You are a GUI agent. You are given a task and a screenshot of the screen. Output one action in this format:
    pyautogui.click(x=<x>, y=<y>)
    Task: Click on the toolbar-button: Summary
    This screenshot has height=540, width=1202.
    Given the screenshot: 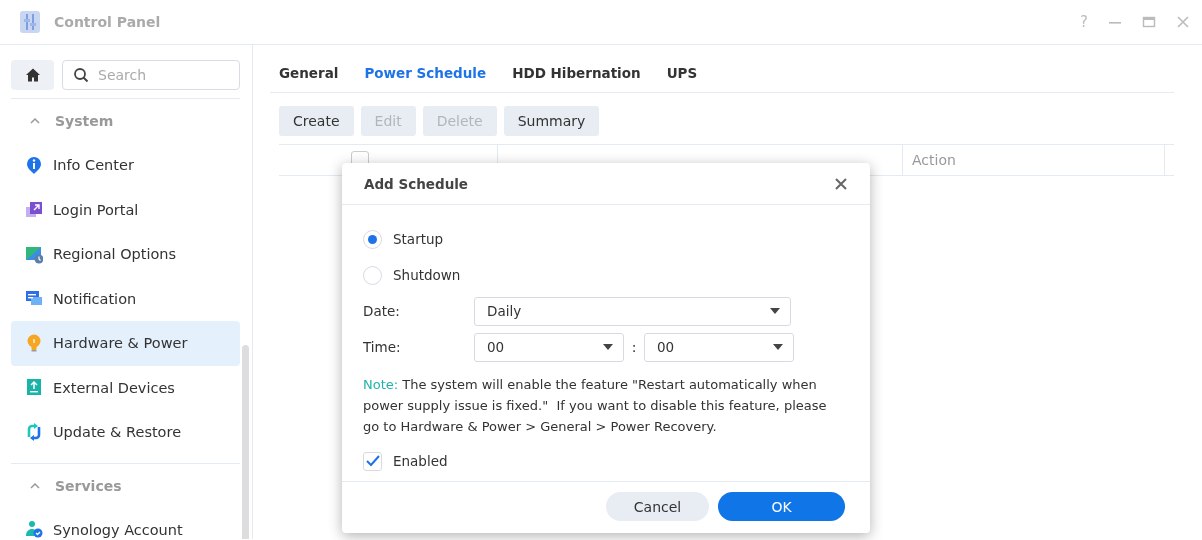 What is the action you would take?
    pyautogui.click(x=551, y=121)
    